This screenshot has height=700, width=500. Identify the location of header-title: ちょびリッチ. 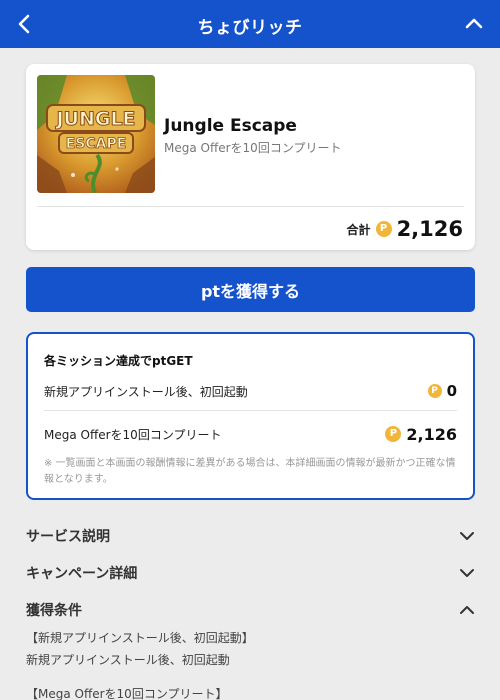
(250, 28).